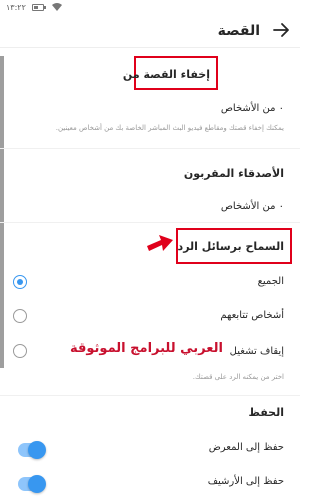 The height and width of the screenshot is (500, 320). Describe the element at coordinates (233, 173) in the screenshot. I see `close-friends-title: الأصدقاء المقربون` at that location.